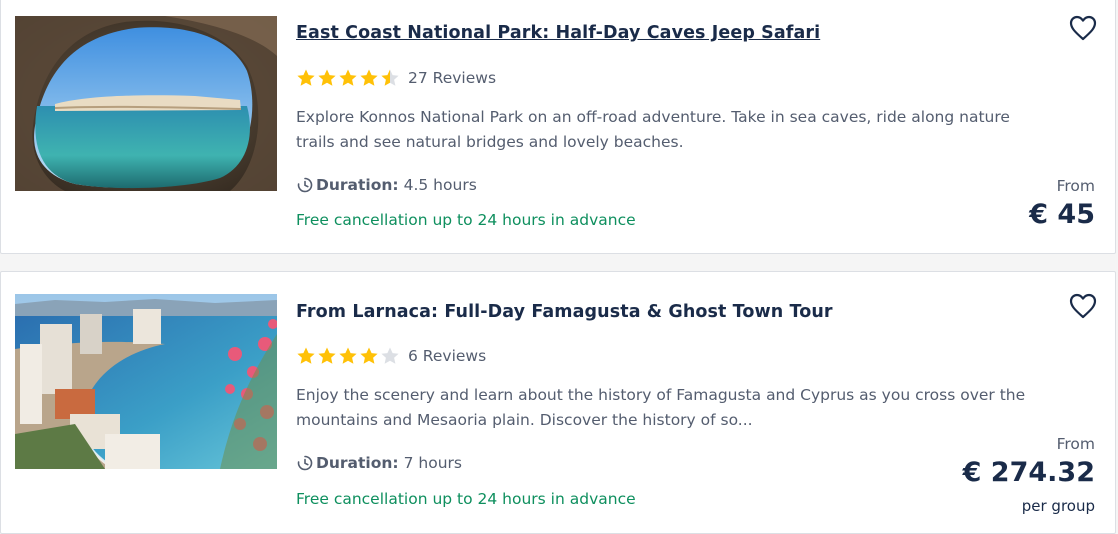 Image resolution: width=1118 pixels, height=534 pixels. Describe the element at coordinates (390, 77) in the screenshot. I see `star-half-icon` at that location.